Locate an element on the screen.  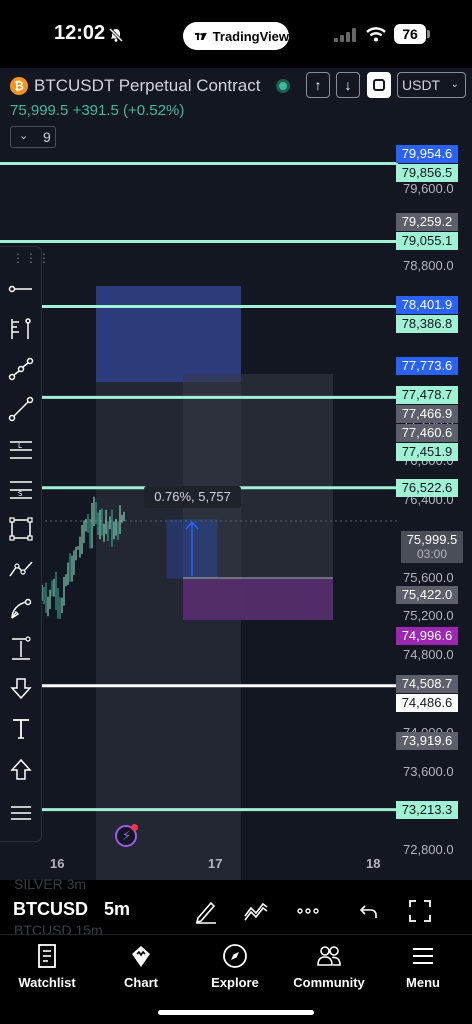
price-level-label: 75,422.0 is located at coordinates (427, 594).